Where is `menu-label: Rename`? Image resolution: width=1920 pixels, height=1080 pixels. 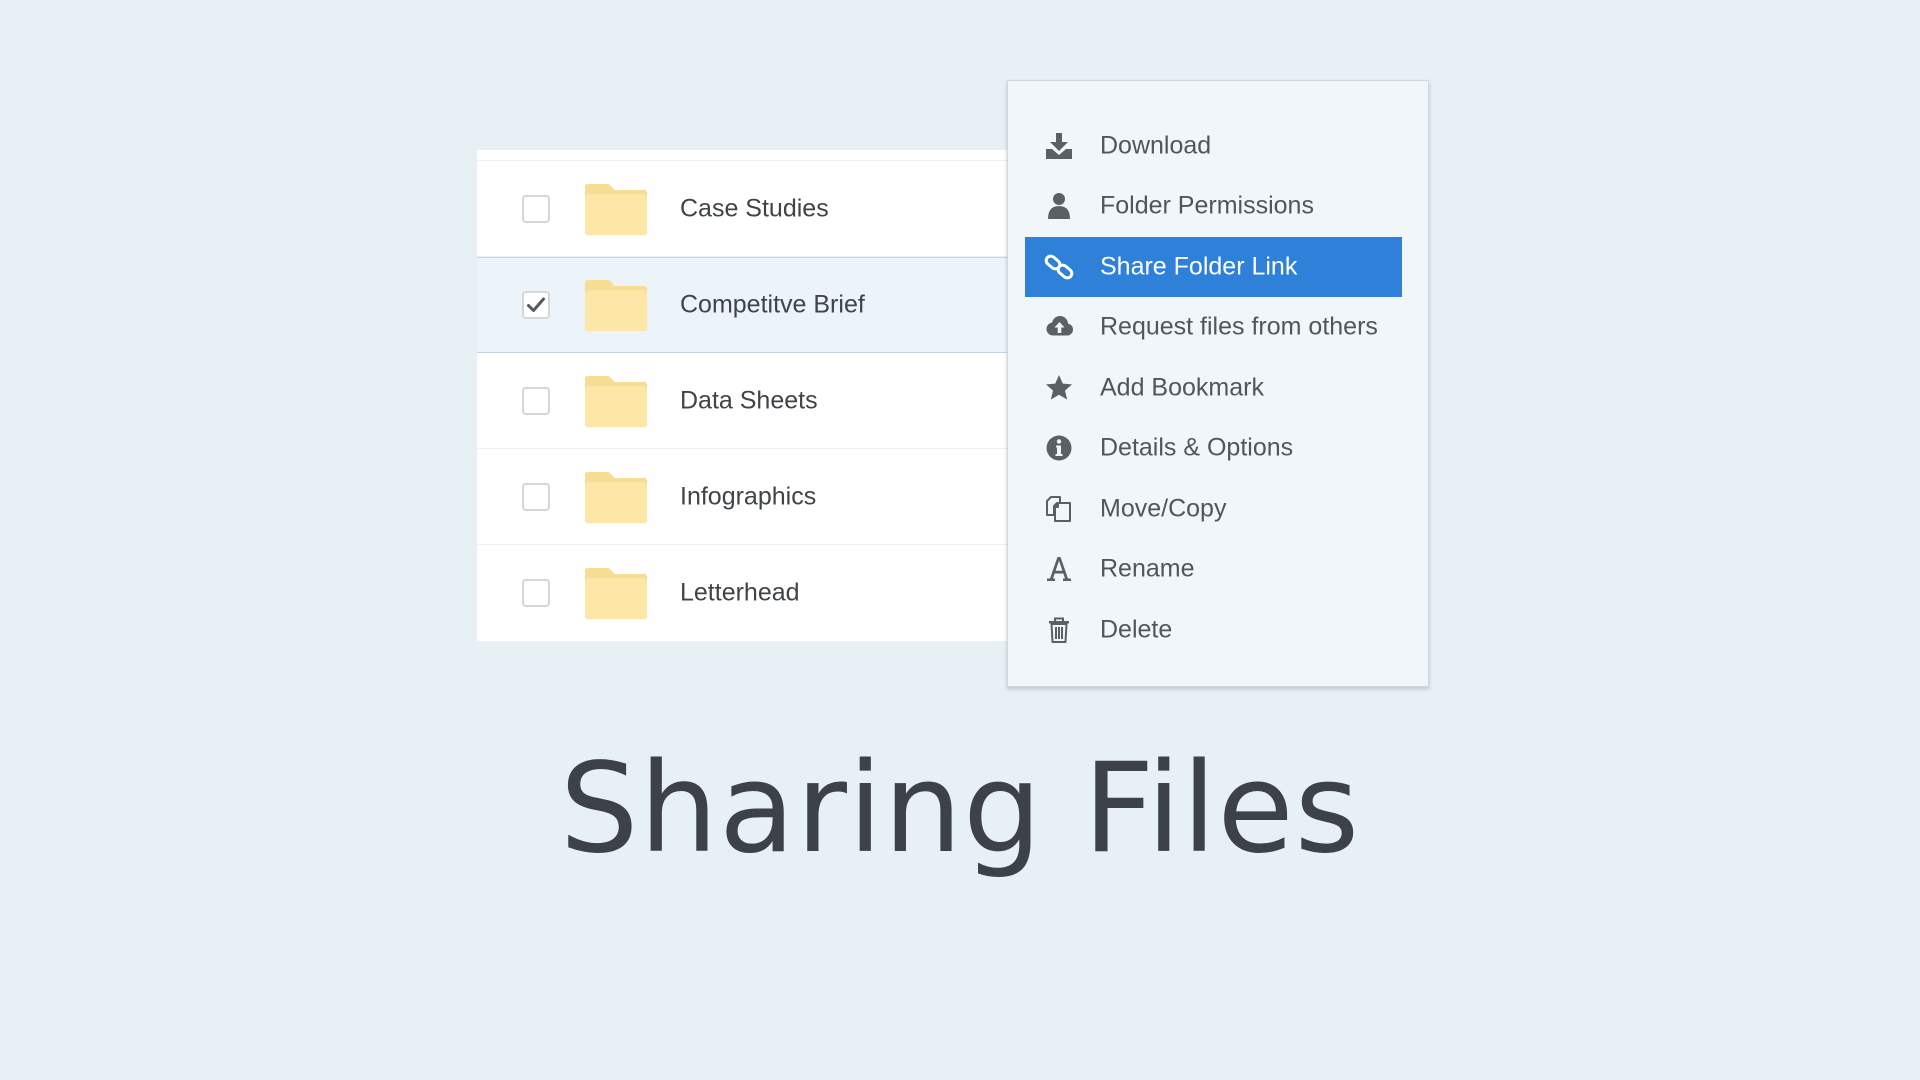
menu-label: Rename is located at coordinates (1147, 568).